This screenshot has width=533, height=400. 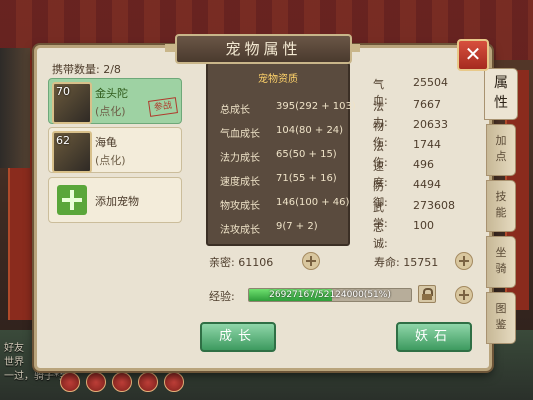 I want to click on add-pet-button: 添加宠物, so click(x=115, y=200).